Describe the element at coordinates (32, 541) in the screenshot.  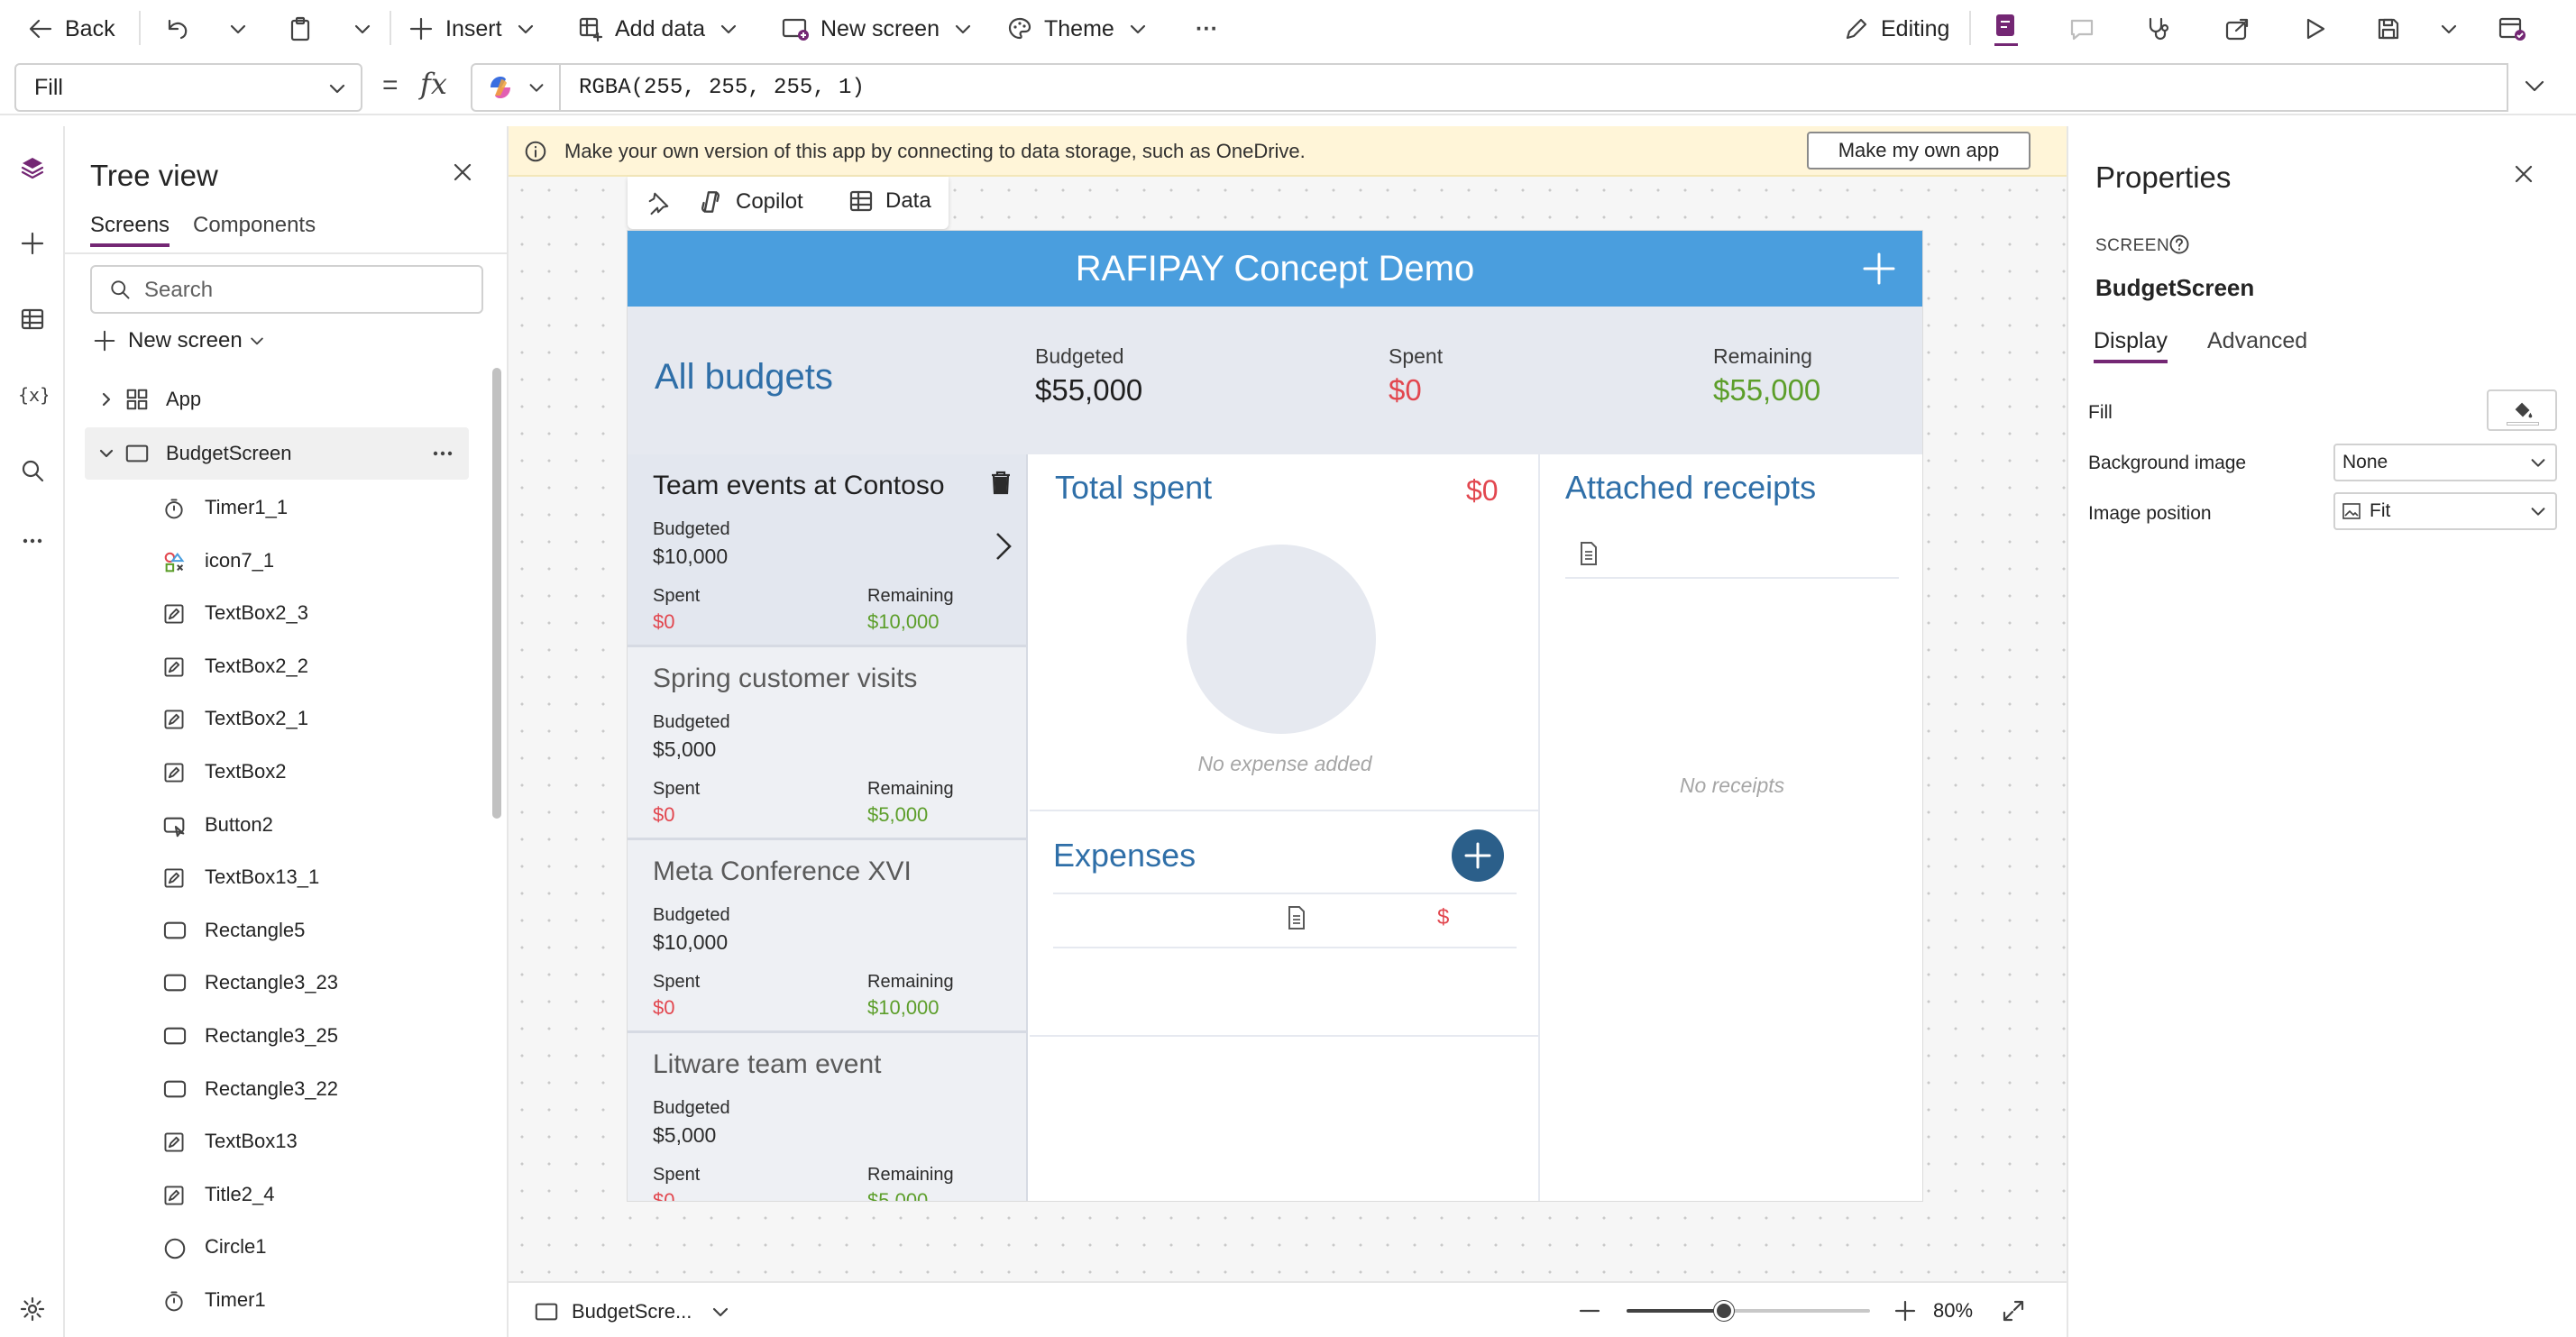
I see `more-rail-button` at that location.